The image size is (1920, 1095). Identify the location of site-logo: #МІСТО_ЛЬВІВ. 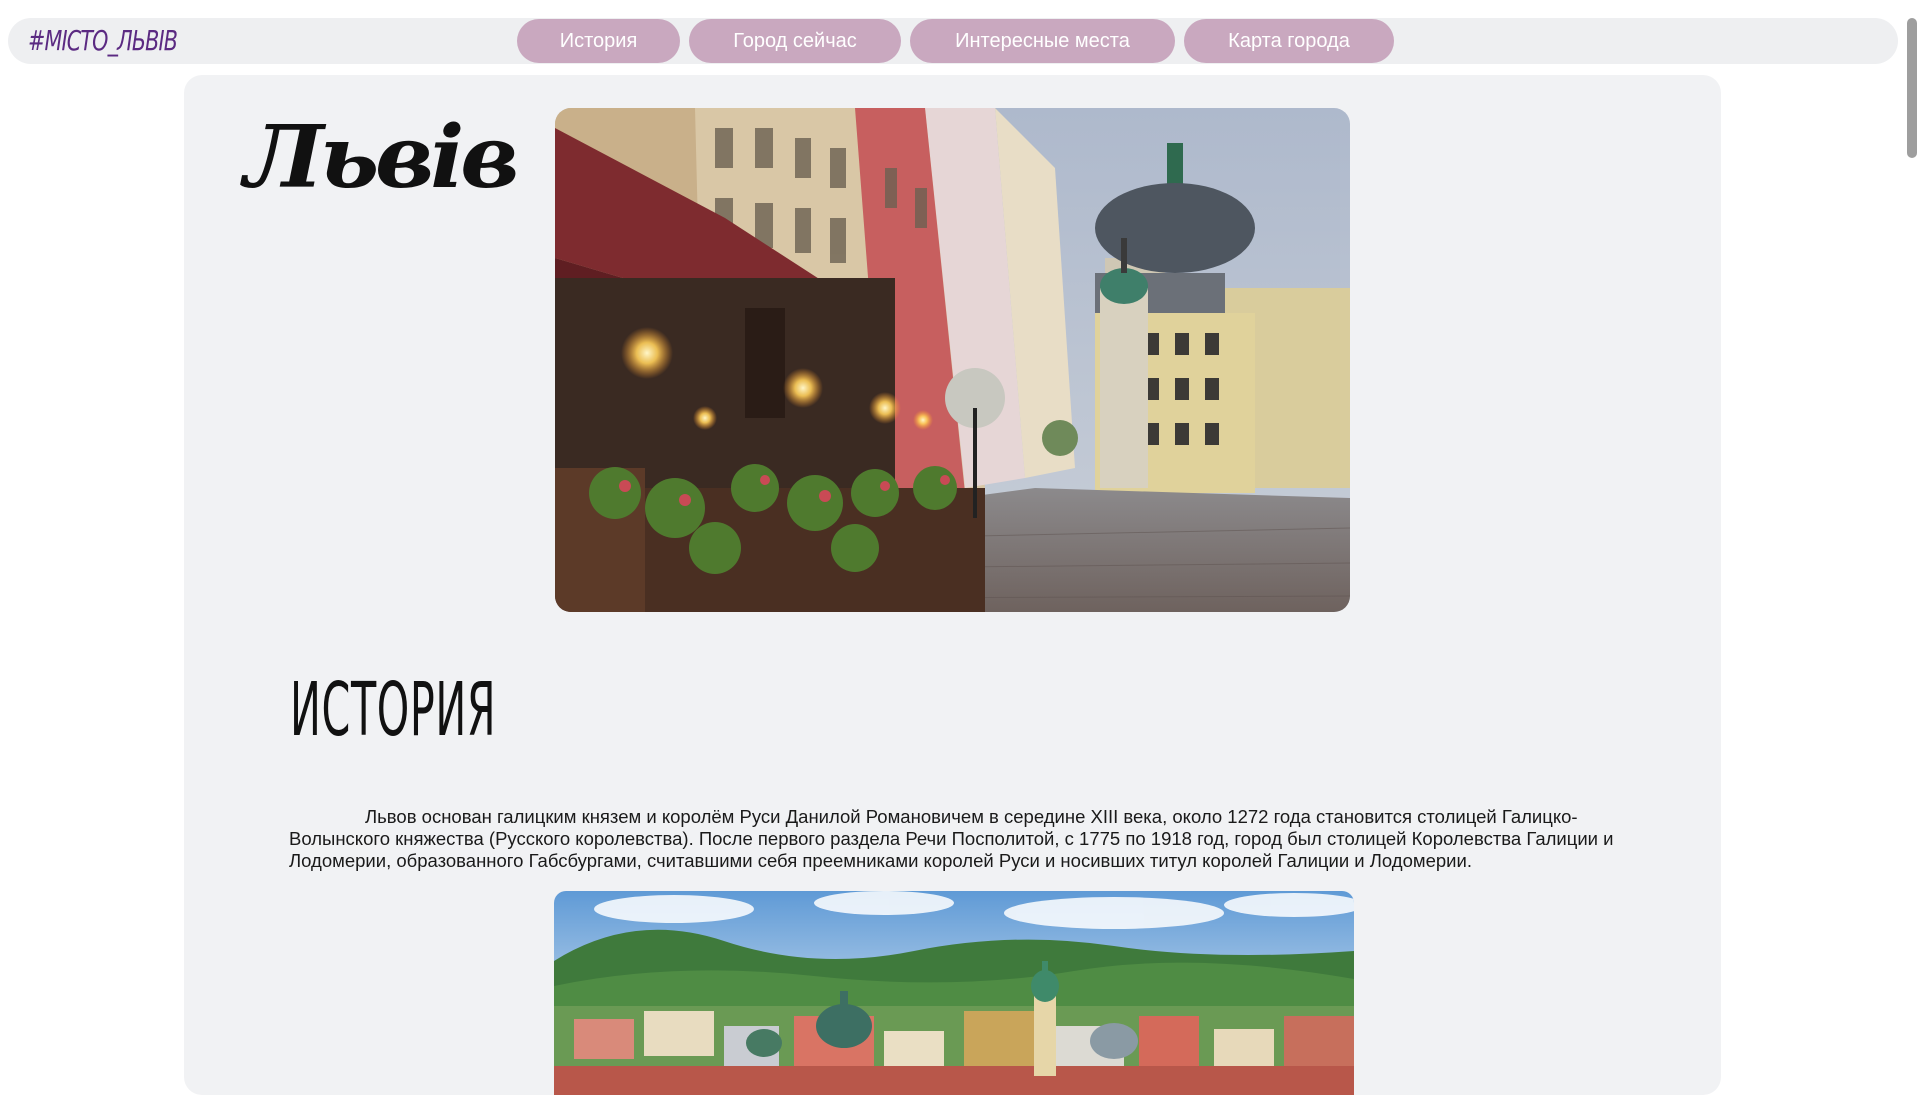
(103, 41).